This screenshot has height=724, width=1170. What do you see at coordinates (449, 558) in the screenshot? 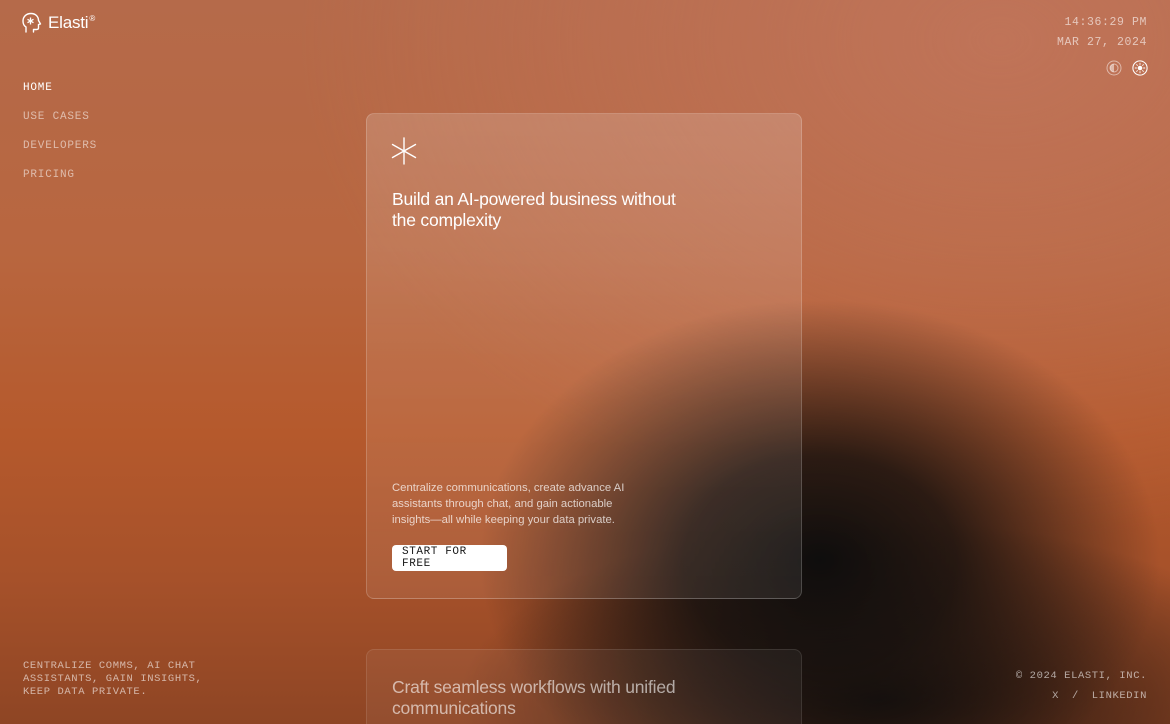
I see `start-for-free-button: START FOR FREE` at bounding box center [449, 558].